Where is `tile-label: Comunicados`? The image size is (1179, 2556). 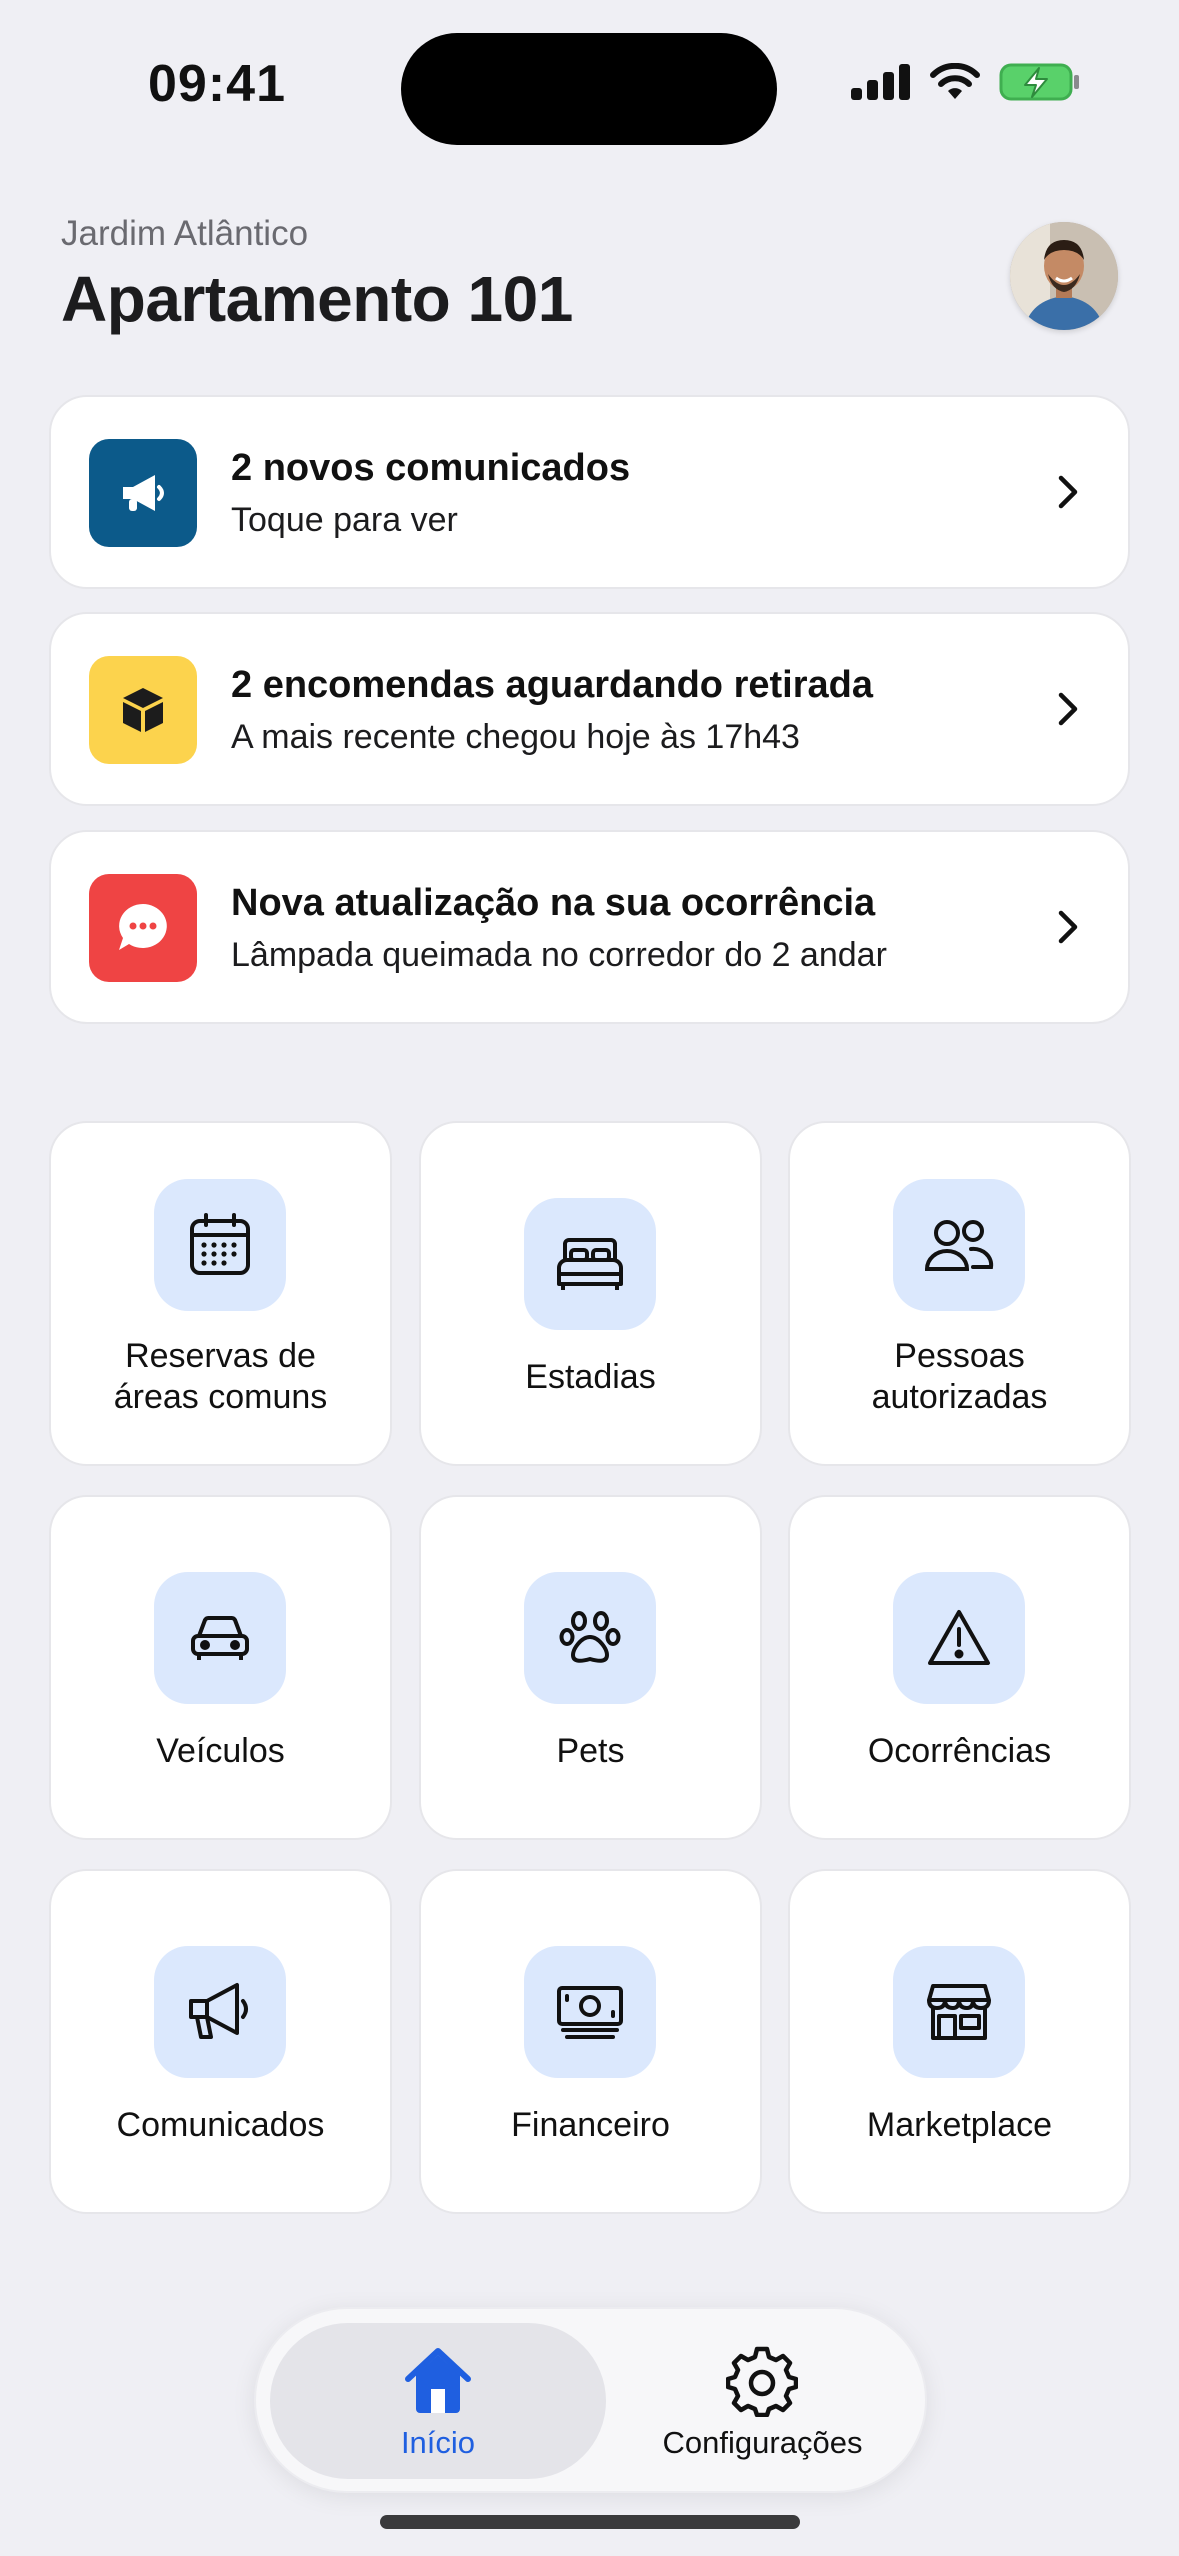
tile-label: Comunicados is located at coordinates (220, 2125).